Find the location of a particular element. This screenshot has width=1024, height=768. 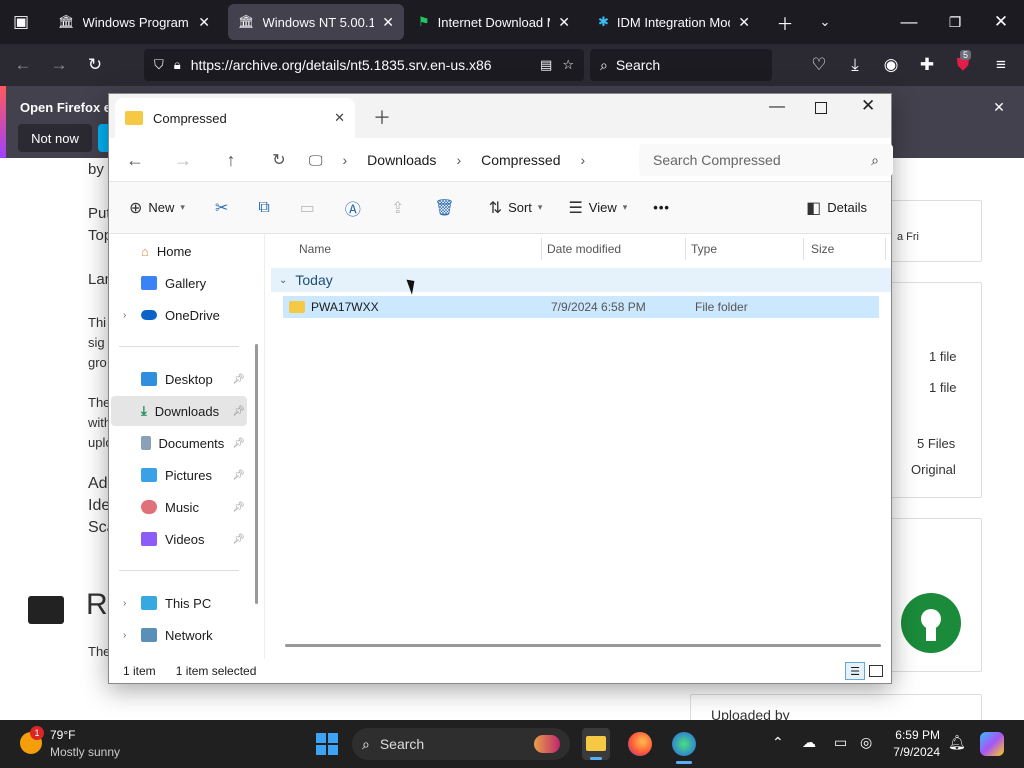

column-header-date: Date modified is located at coordinates (584, 249).